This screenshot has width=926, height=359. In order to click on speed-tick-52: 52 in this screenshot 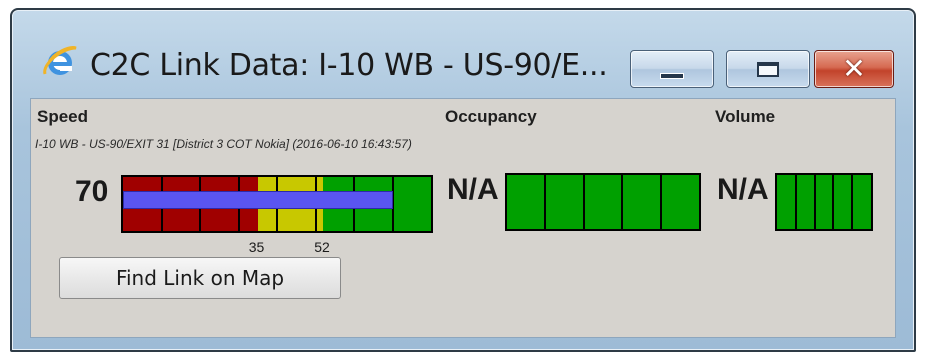, I will do `click(322, 247)`.